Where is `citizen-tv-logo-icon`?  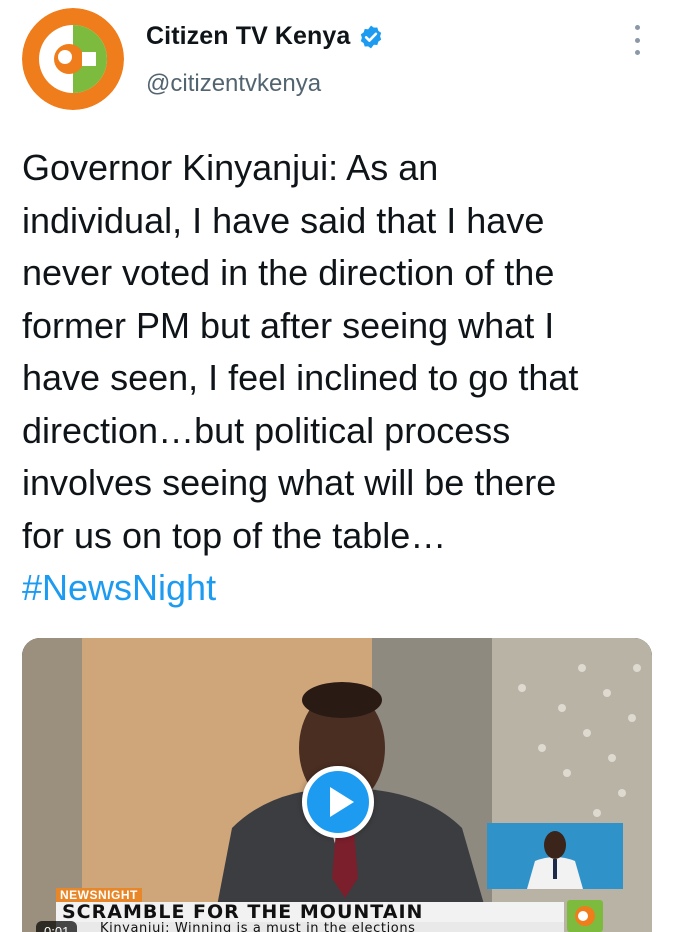
citizen-tv-logo-icon is located at coordinates (73, 59).